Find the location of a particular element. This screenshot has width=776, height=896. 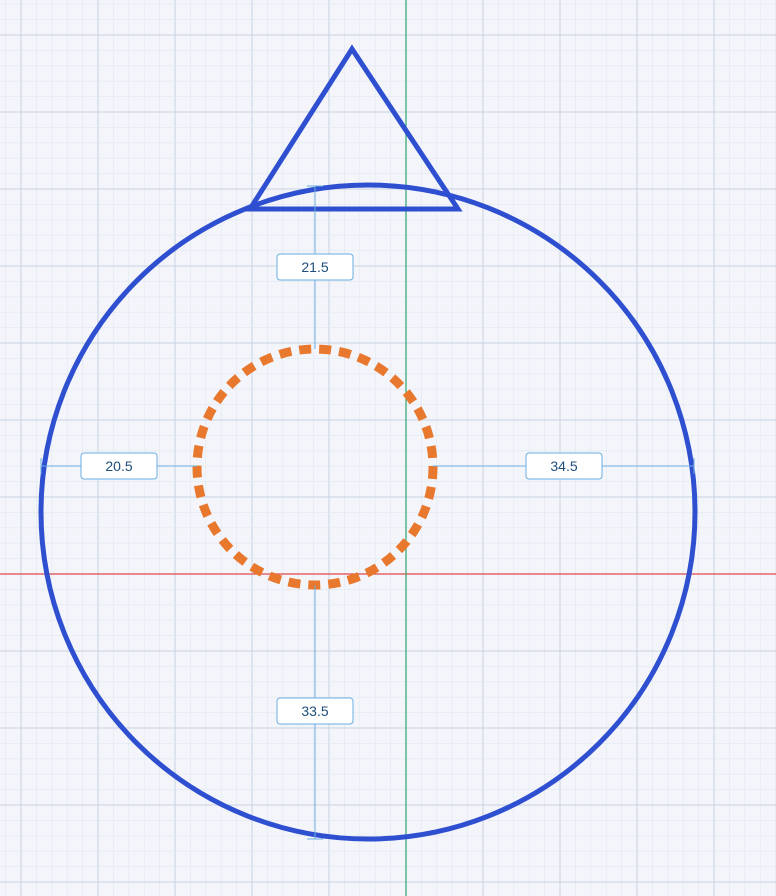

dimension-label-bottom: 33.5 is located at coordinates (315, 711).